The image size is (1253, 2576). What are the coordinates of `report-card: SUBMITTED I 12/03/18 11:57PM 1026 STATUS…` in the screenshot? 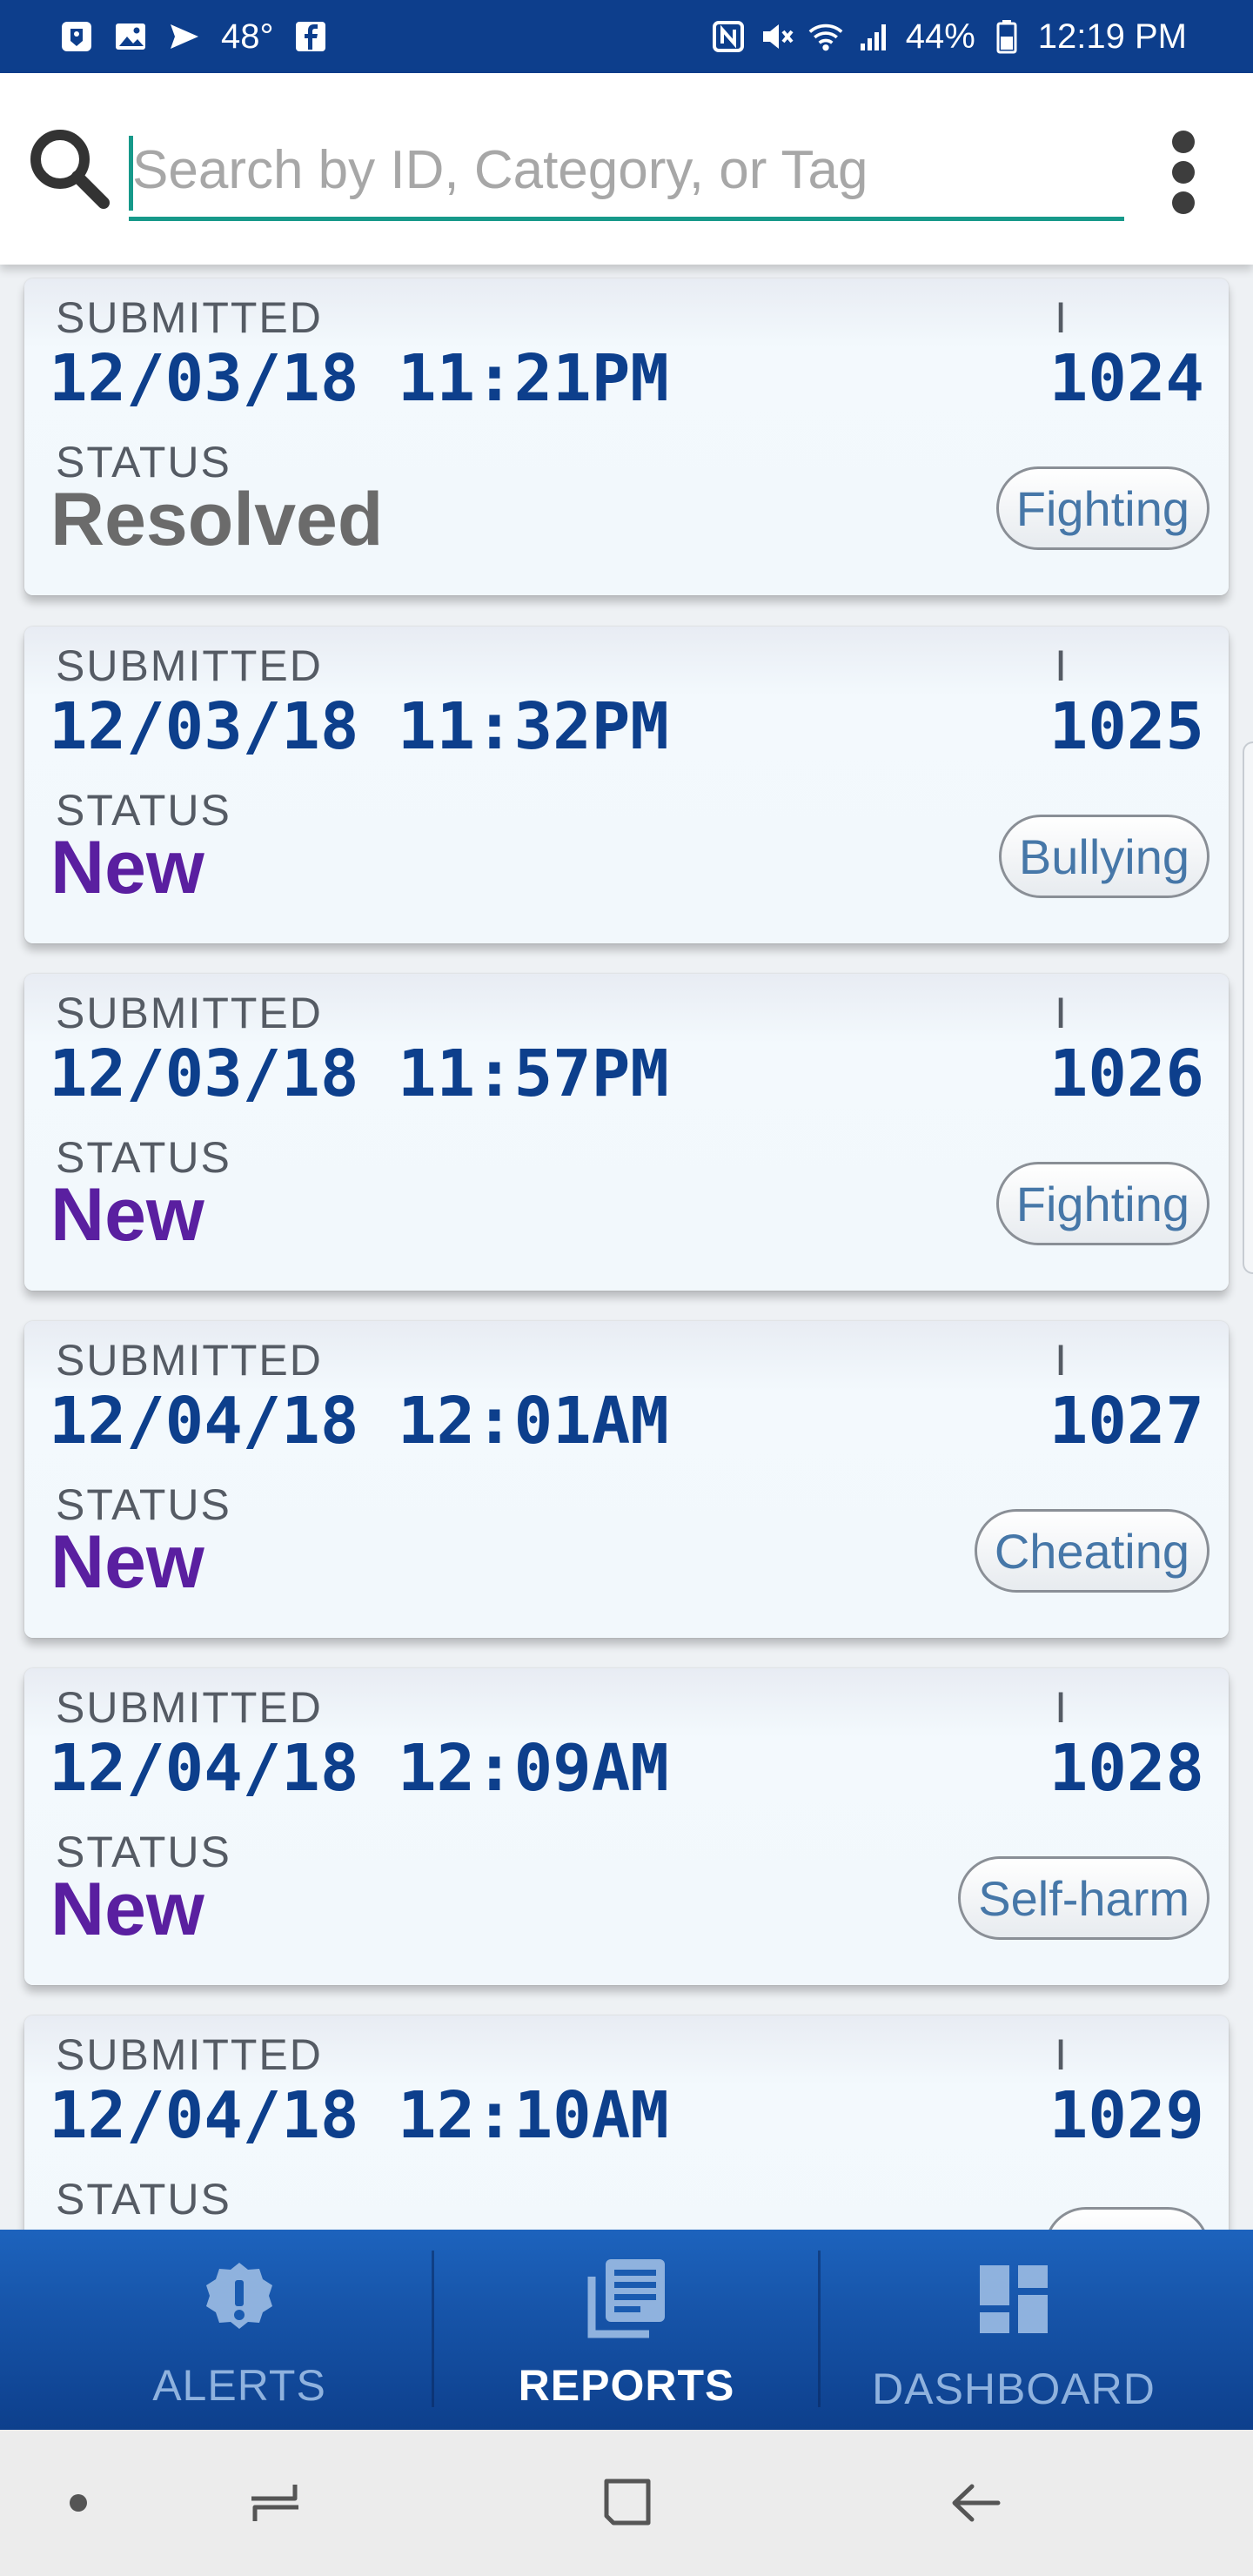 It's located at (626, 1132).